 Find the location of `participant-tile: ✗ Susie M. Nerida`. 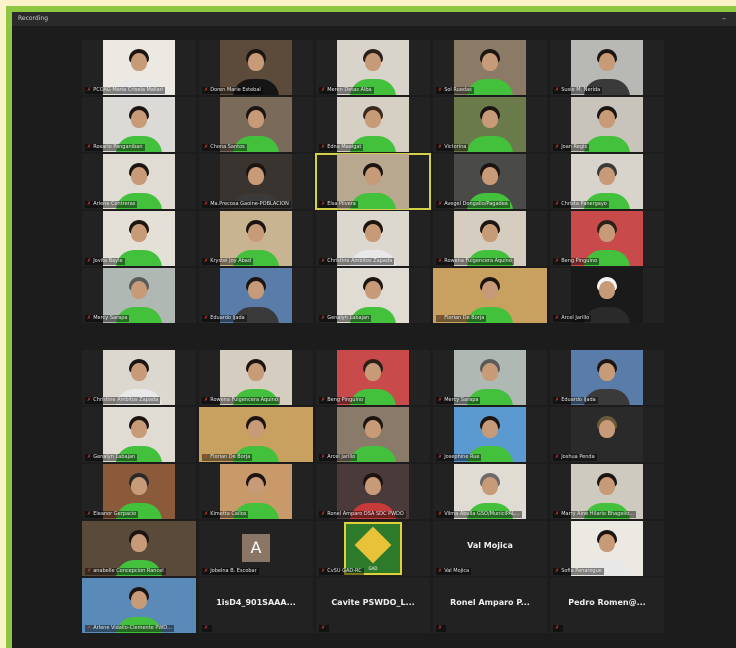

participant-tile: ✗ Susie M. Nerida is located at coordinates (607, 67).